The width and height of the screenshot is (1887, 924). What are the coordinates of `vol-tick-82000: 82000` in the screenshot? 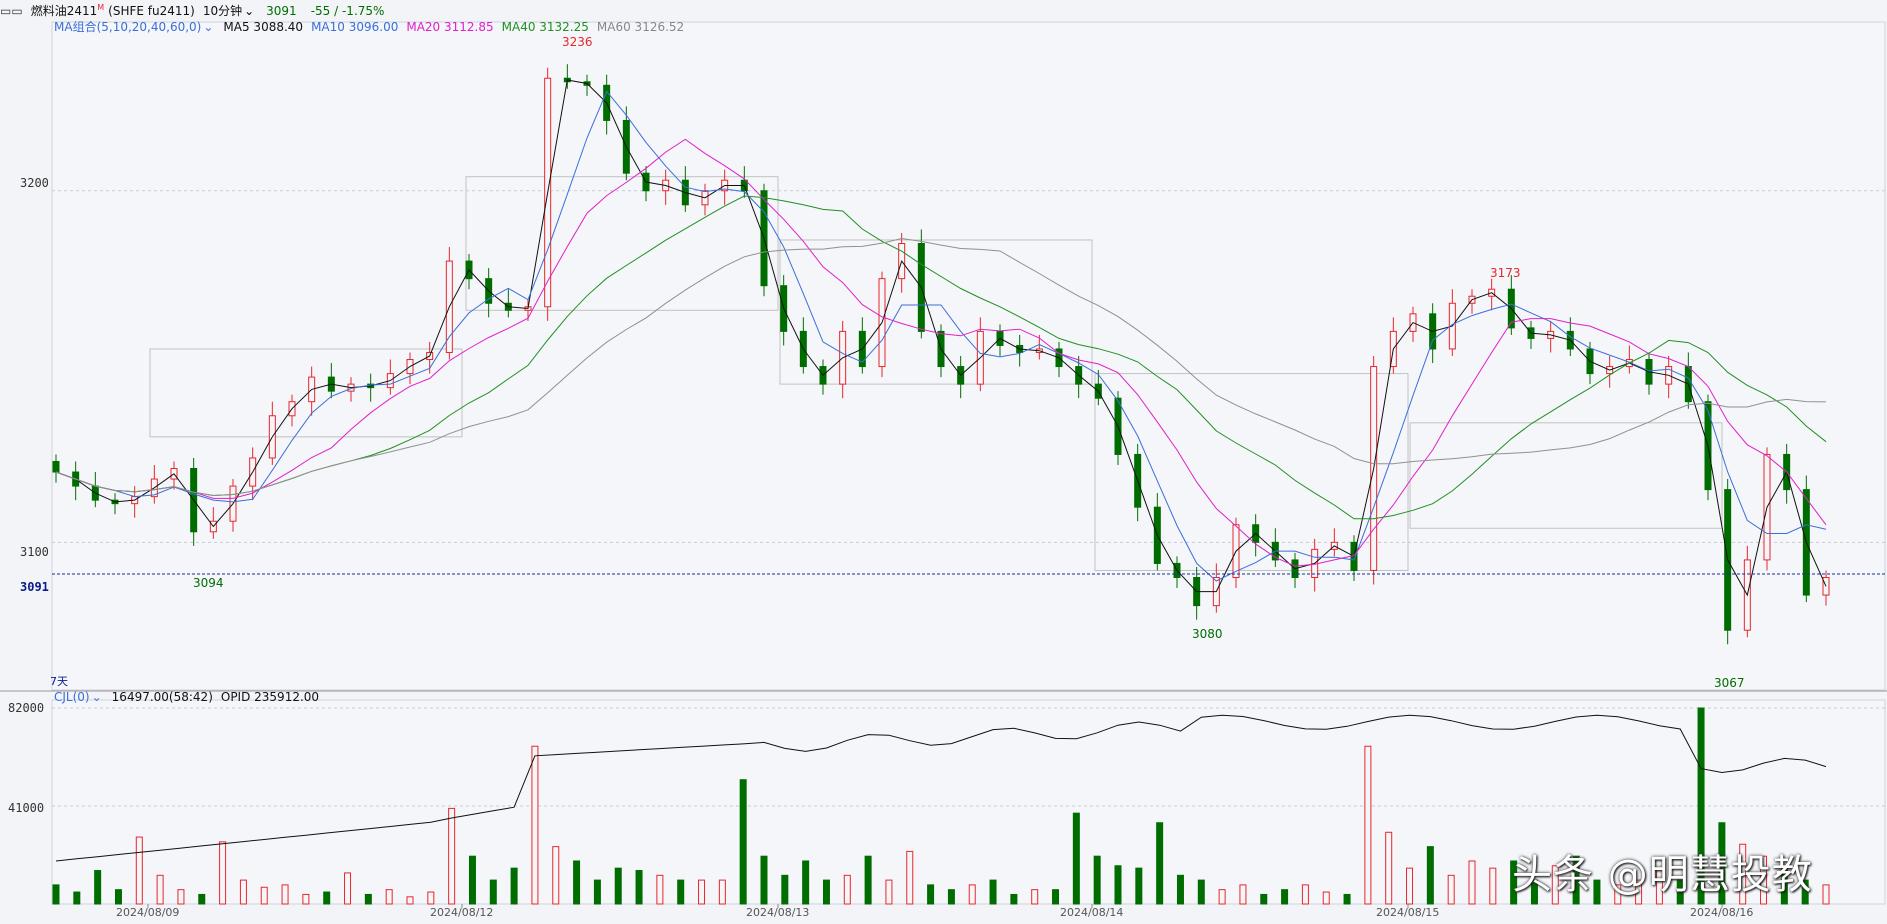 It's located at (26, 708).